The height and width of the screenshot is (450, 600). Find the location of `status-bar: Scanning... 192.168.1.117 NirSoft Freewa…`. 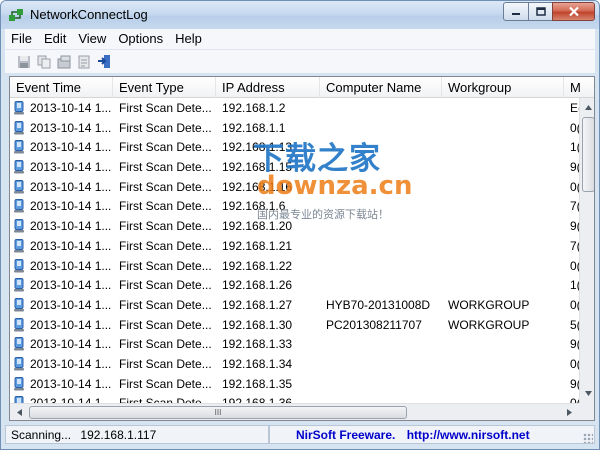

status-bar: Scanning... 192.168.1.117 NirSoft Freewa… is located at coordinates (300, 434).